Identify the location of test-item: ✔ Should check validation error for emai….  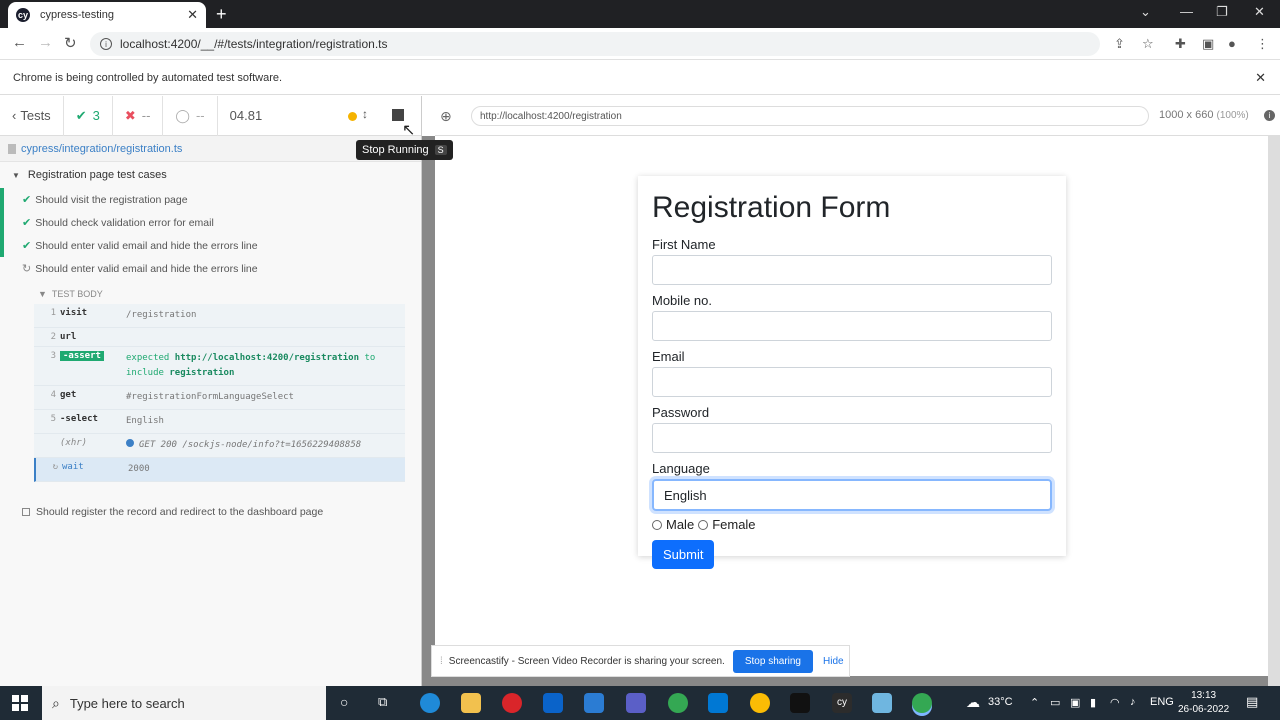
(210, 222).